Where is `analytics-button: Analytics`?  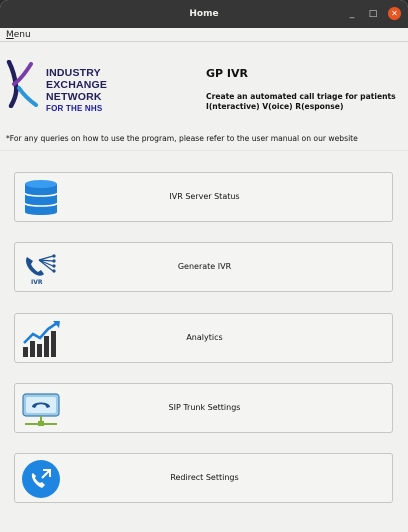
analytics-button: Analytics is located at coordinates (203, 338).